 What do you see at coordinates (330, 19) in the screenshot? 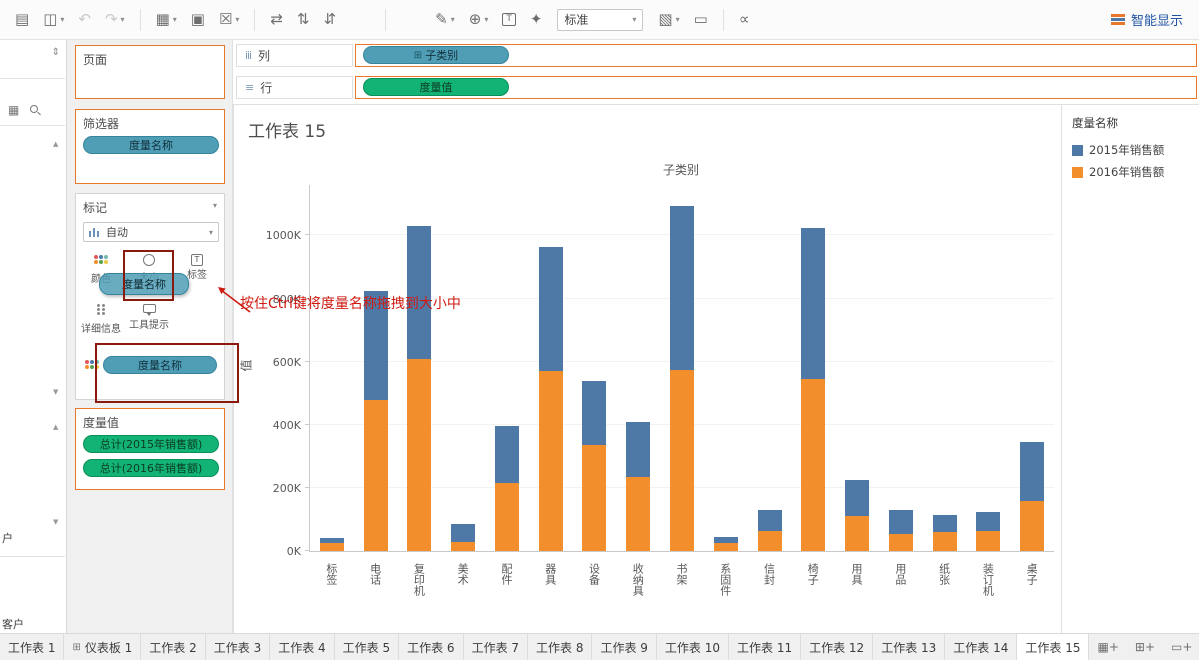
I see `sort-descending-icon: ⇵` at bounding box center [330, 19].